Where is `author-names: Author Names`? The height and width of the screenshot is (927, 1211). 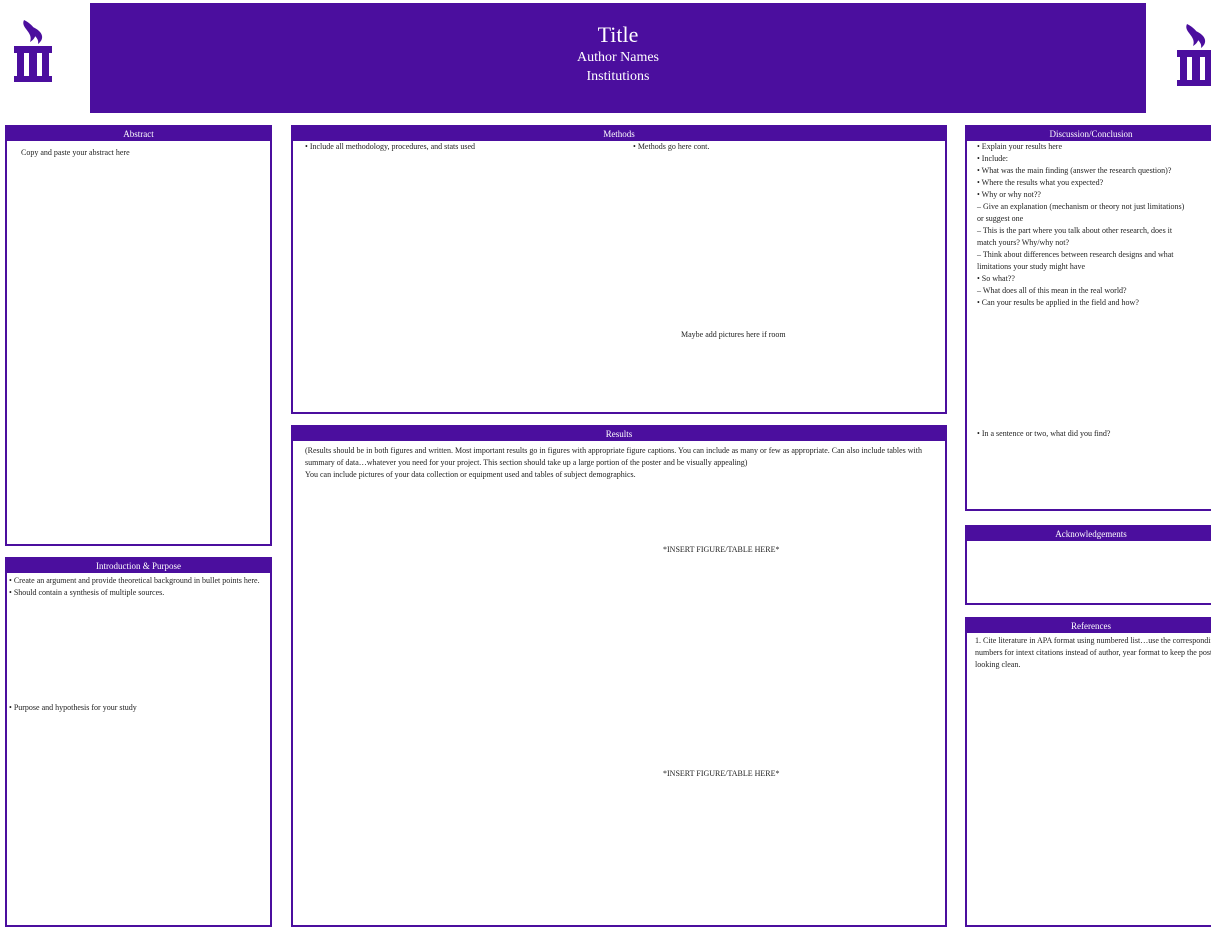 author-names: Author Names is located at coordinates (618, 57).